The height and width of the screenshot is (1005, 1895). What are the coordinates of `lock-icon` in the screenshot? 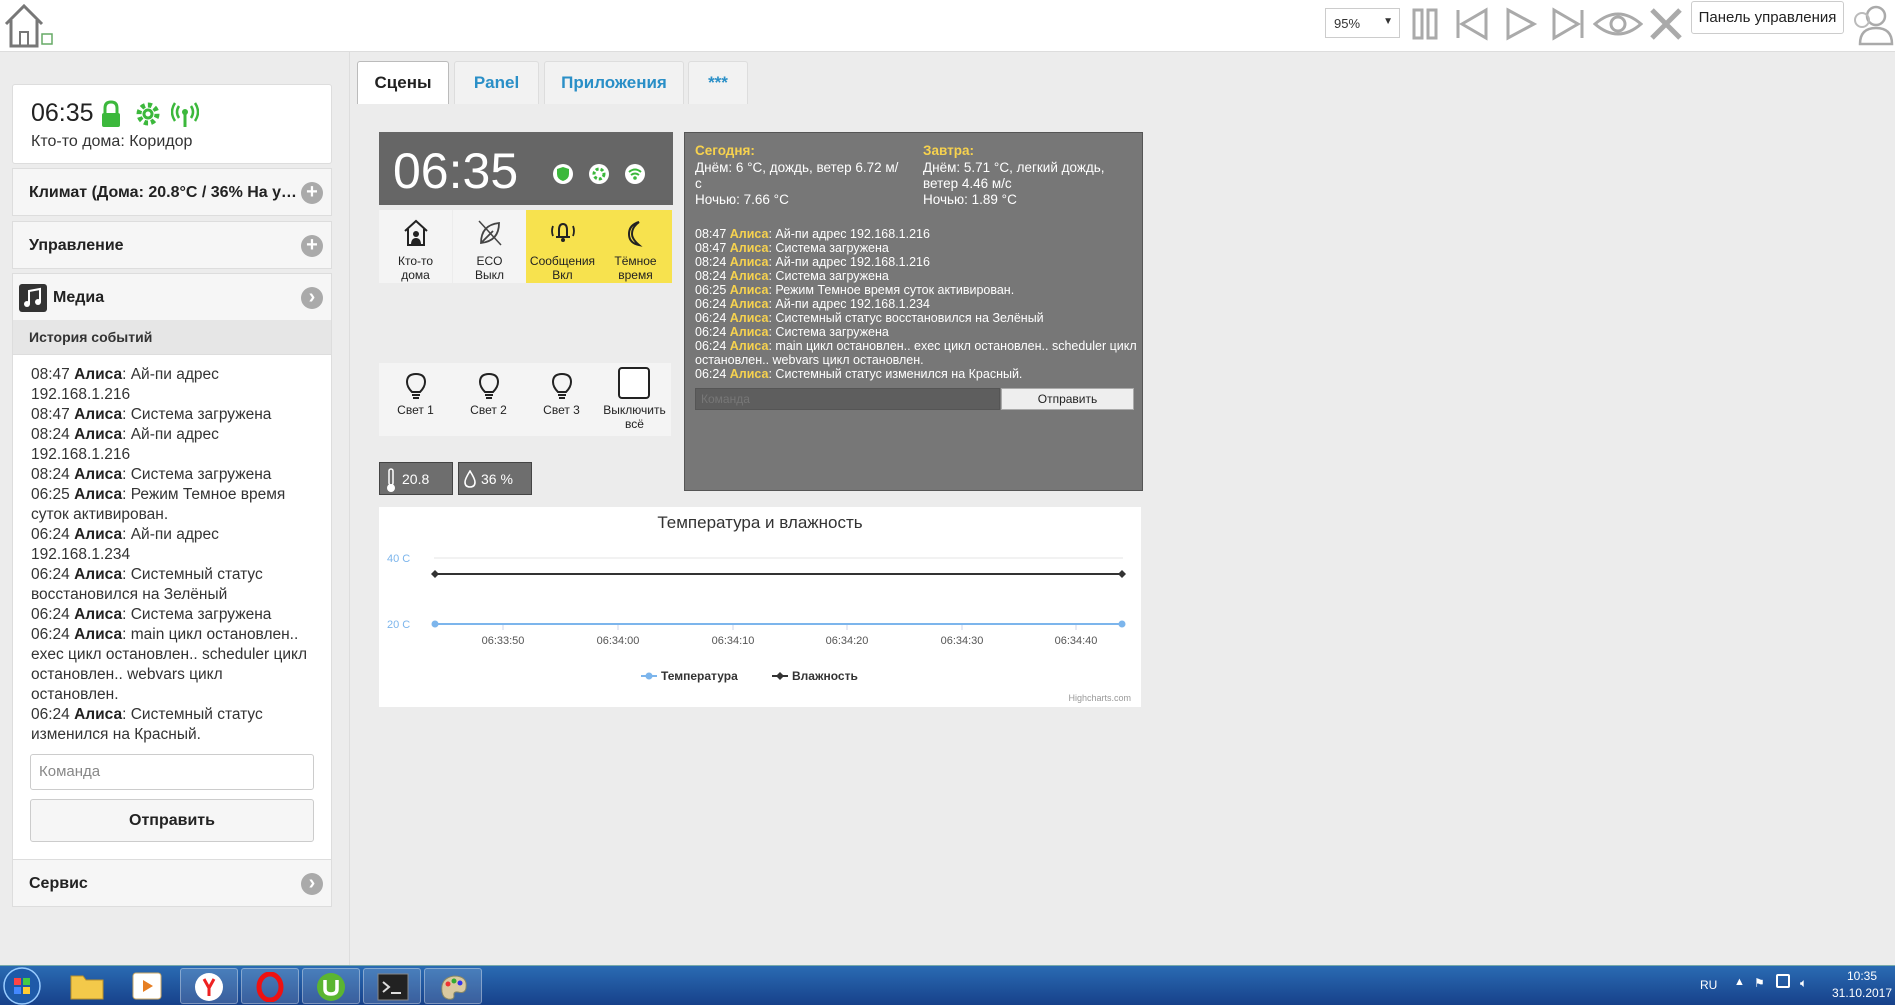 It's located at (111, 113).